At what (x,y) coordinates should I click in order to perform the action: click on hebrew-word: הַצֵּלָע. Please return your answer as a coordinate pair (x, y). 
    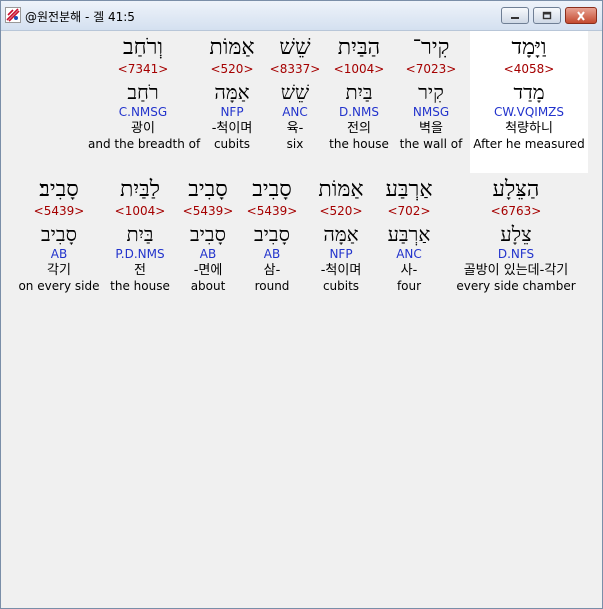
    Looking at the image, I should click on (516, 189).